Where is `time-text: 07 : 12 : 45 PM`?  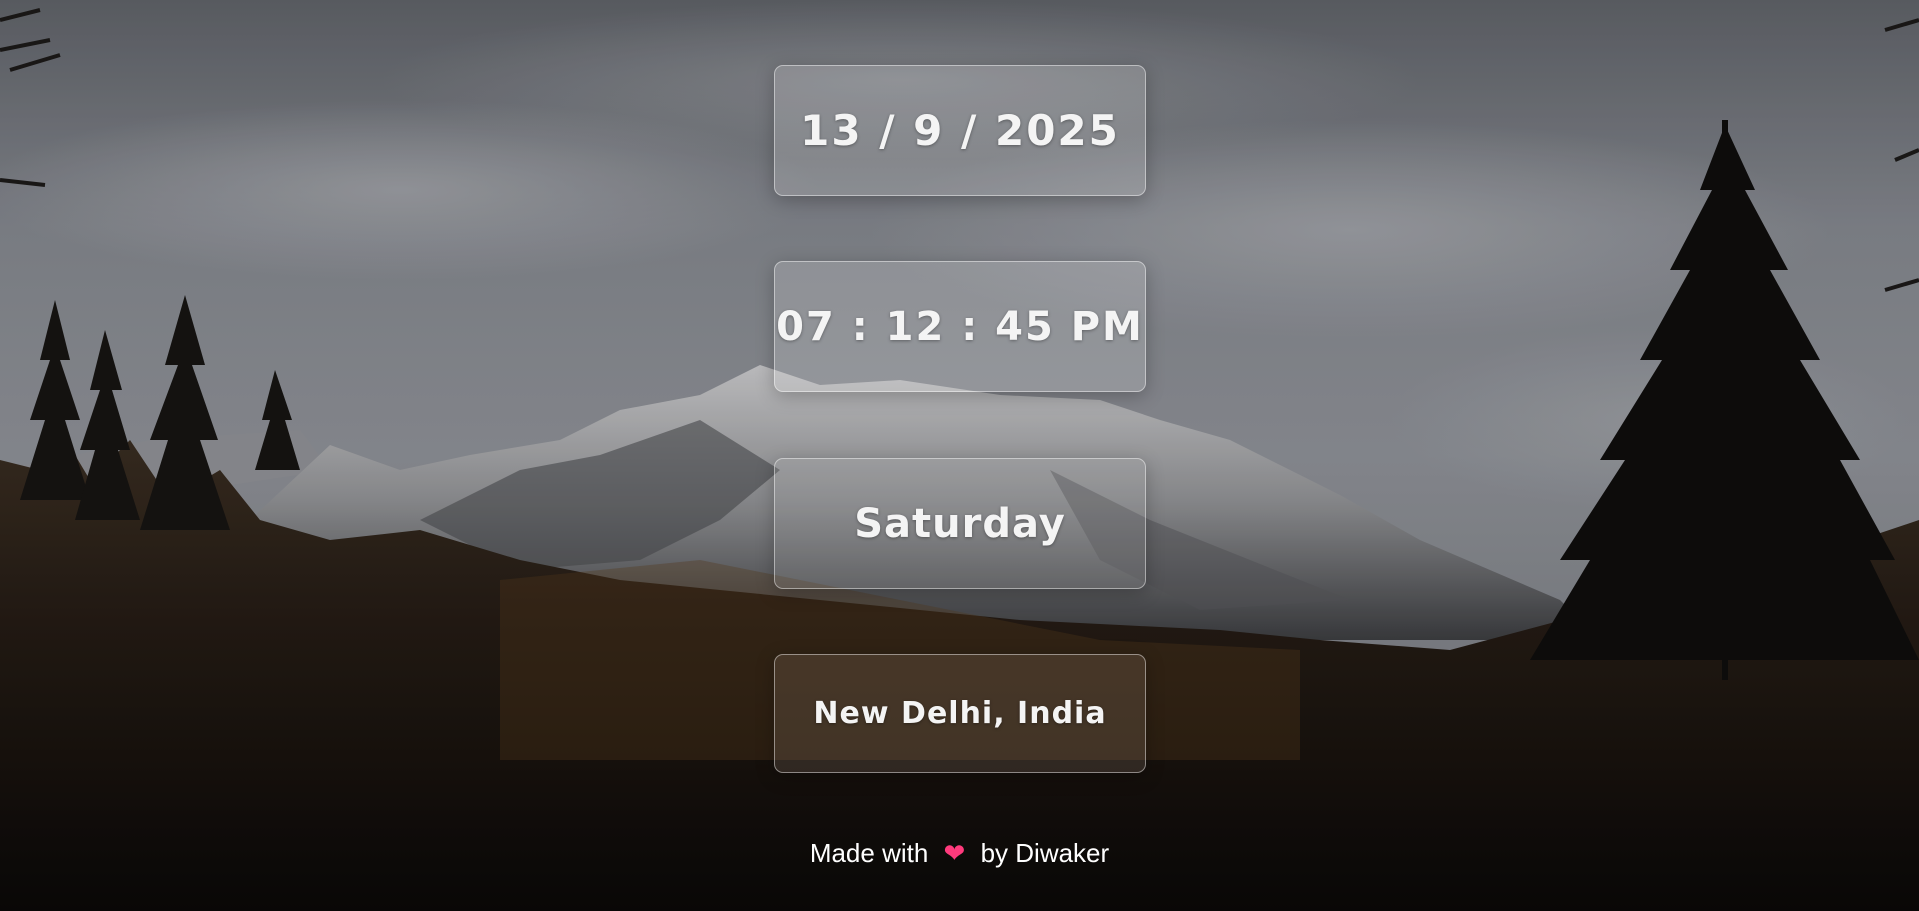
time-text: 07 : 12 : 45 PM is located at coordinates (960, 326).